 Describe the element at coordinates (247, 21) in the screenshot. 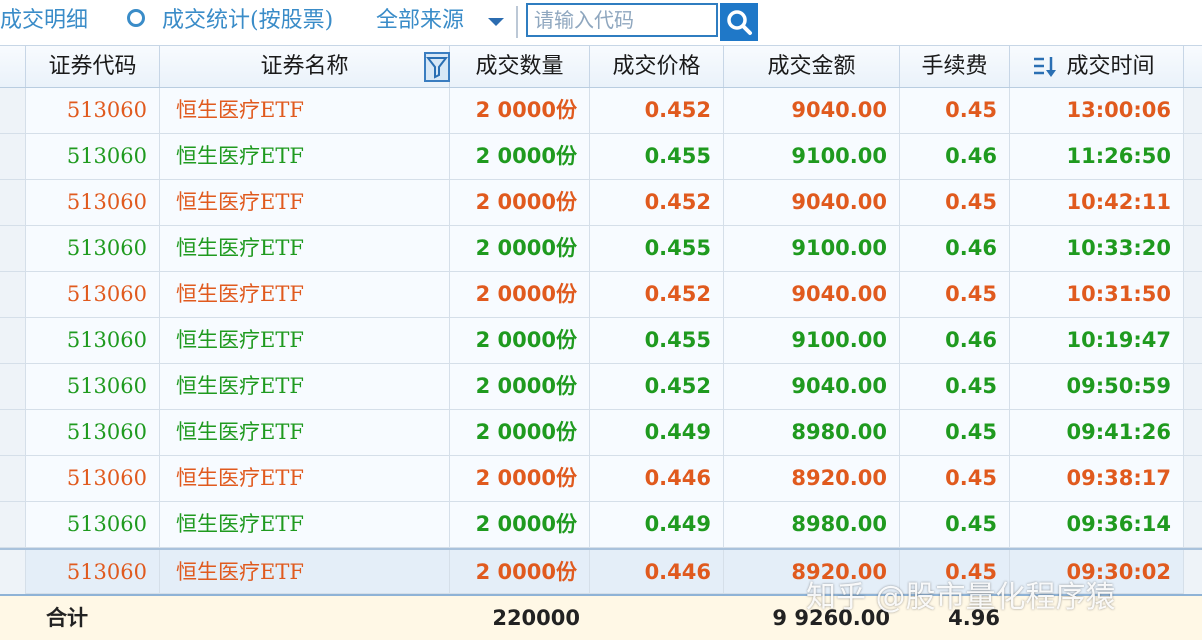

I see `tab-trade-stats-by-stock: 成交统计(按股票)` at that location.